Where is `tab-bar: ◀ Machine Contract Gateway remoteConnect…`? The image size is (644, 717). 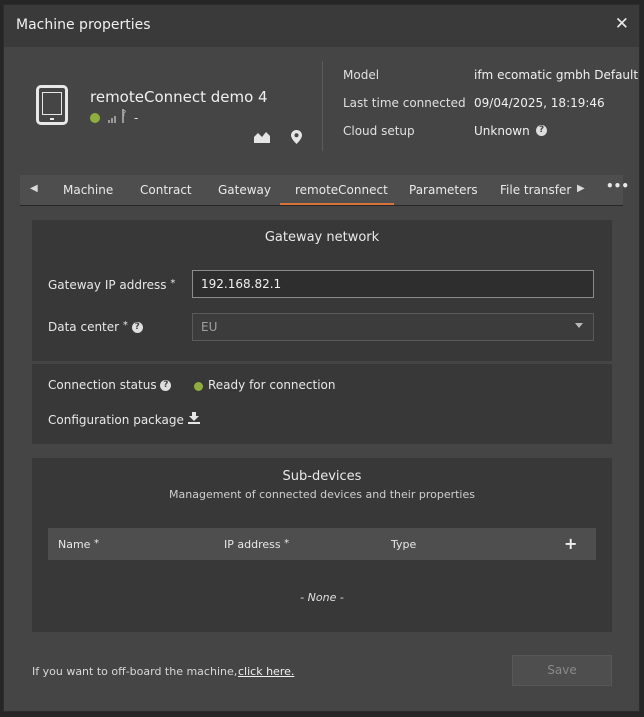 tab-bar: ◀ Machine Contract Gateway remoteConnect… is located at coordinates (324, 190).